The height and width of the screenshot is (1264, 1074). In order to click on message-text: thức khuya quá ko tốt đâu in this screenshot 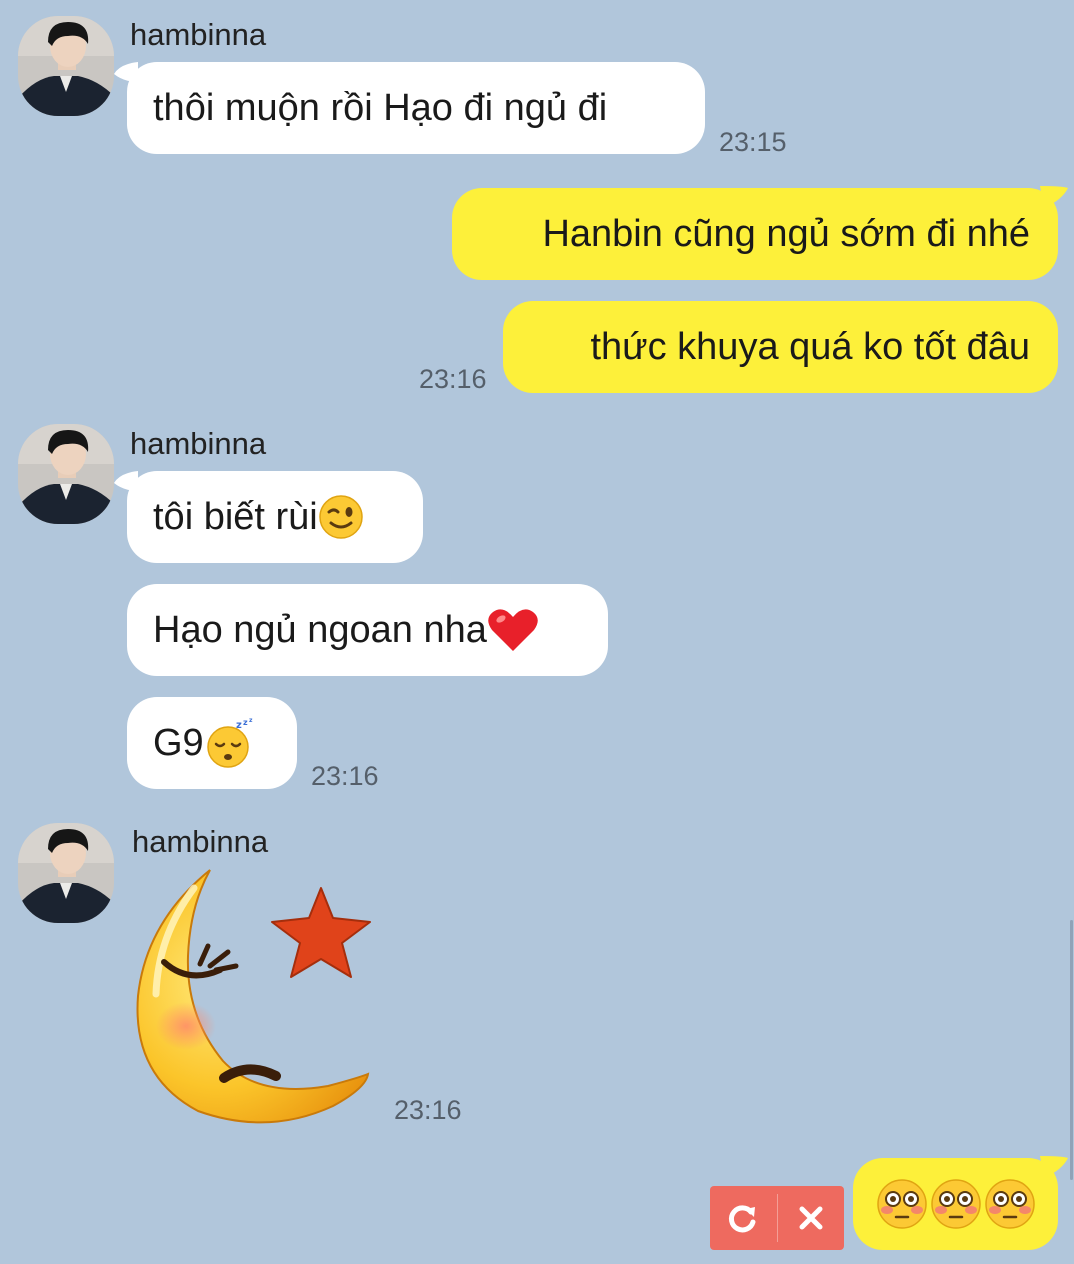, I will do `click(810, 346)`.